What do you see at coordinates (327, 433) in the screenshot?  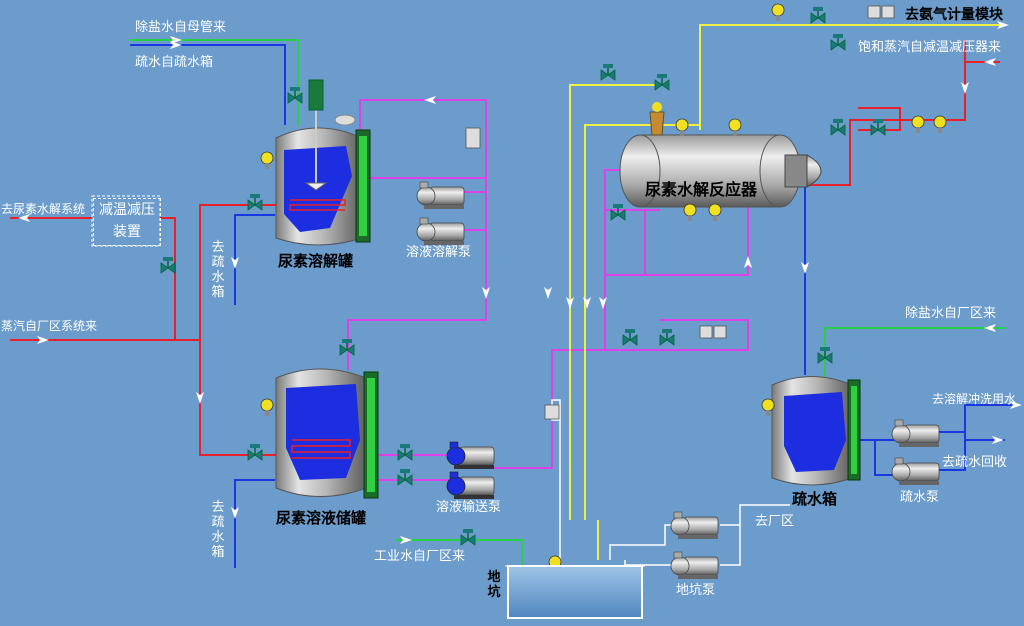 I see `storage-tank` at bounding box center [327, 433].